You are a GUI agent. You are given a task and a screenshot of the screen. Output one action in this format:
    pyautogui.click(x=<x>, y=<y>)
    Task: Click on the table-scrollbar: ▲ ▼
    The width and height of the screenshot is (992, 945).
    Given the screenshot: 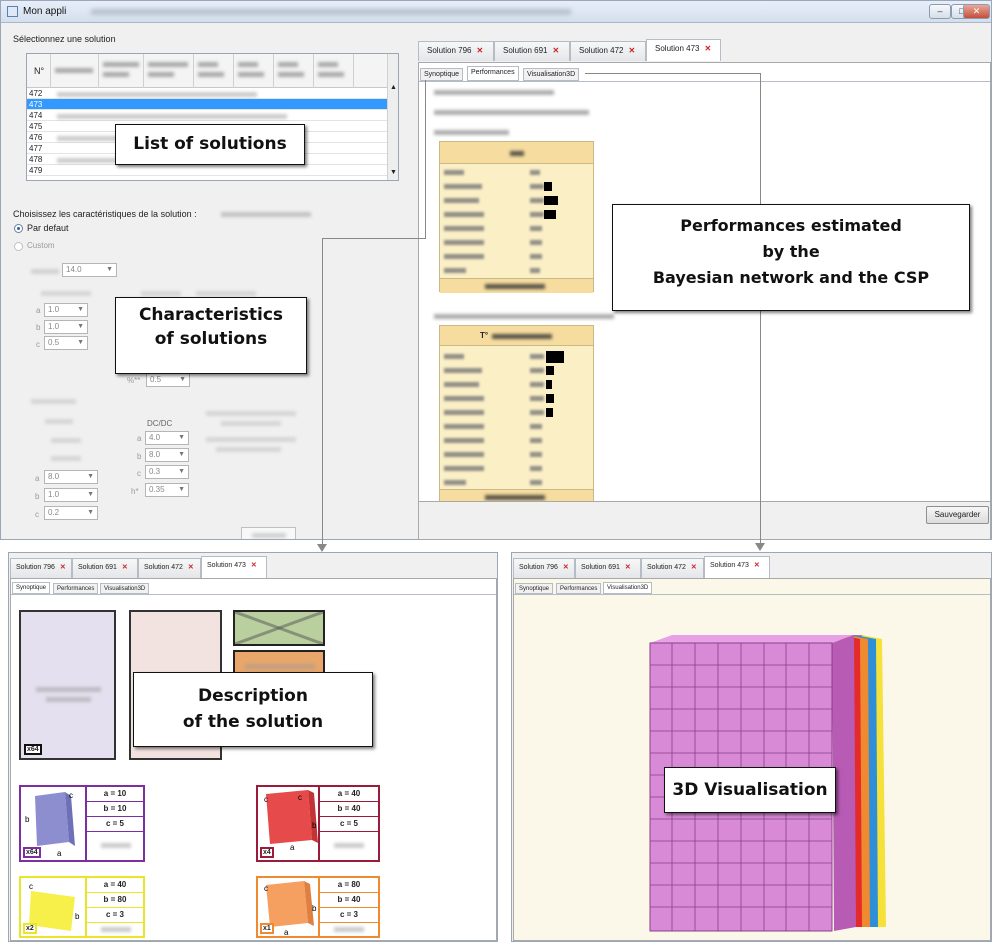 What is the action you would take?
    pyautogui.click(x=392, y=117)
    